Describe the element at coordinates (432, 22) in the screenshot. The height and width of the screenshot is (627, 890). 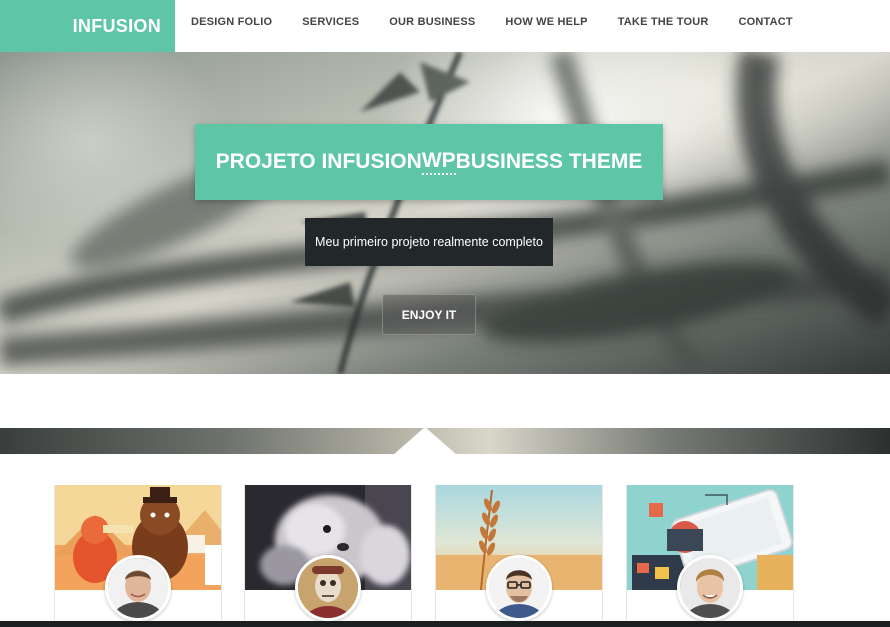
I see `nav-item-our-business: OUR BUSINESS` at that location.